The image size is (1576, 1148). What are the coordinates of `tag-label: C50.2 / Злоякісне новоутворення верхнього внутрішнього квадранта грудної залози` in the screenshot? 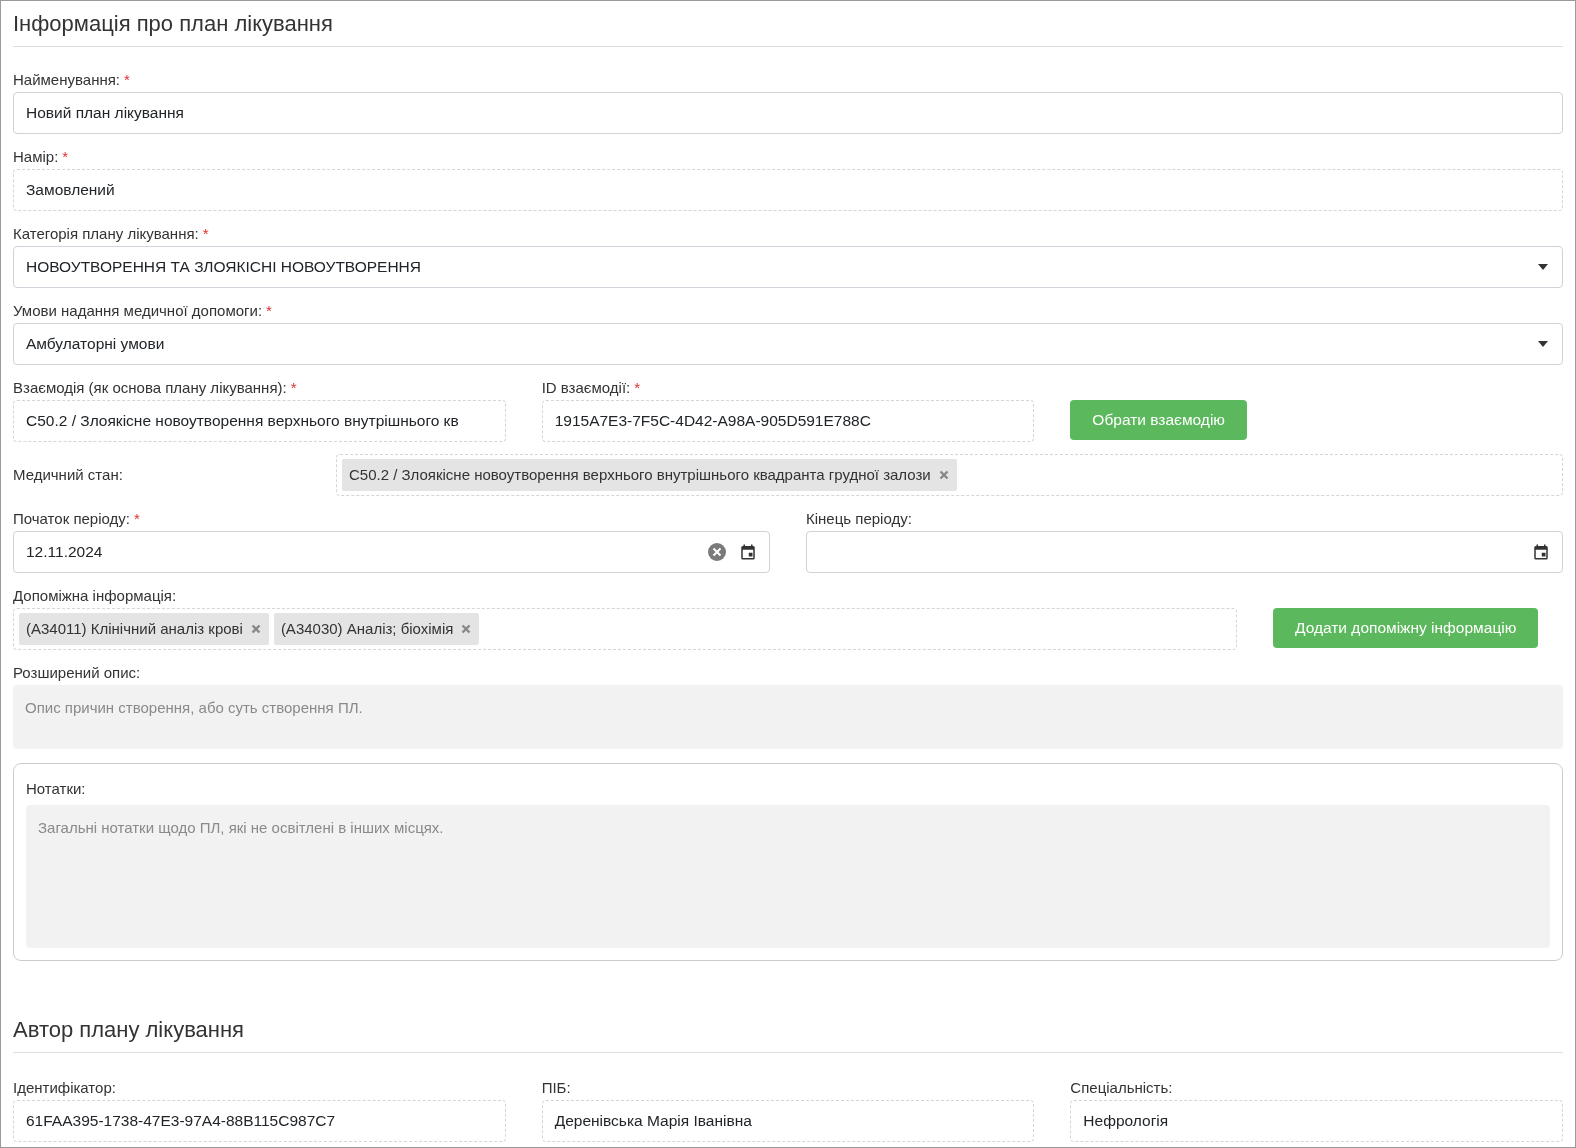 It's located at (640, 474).